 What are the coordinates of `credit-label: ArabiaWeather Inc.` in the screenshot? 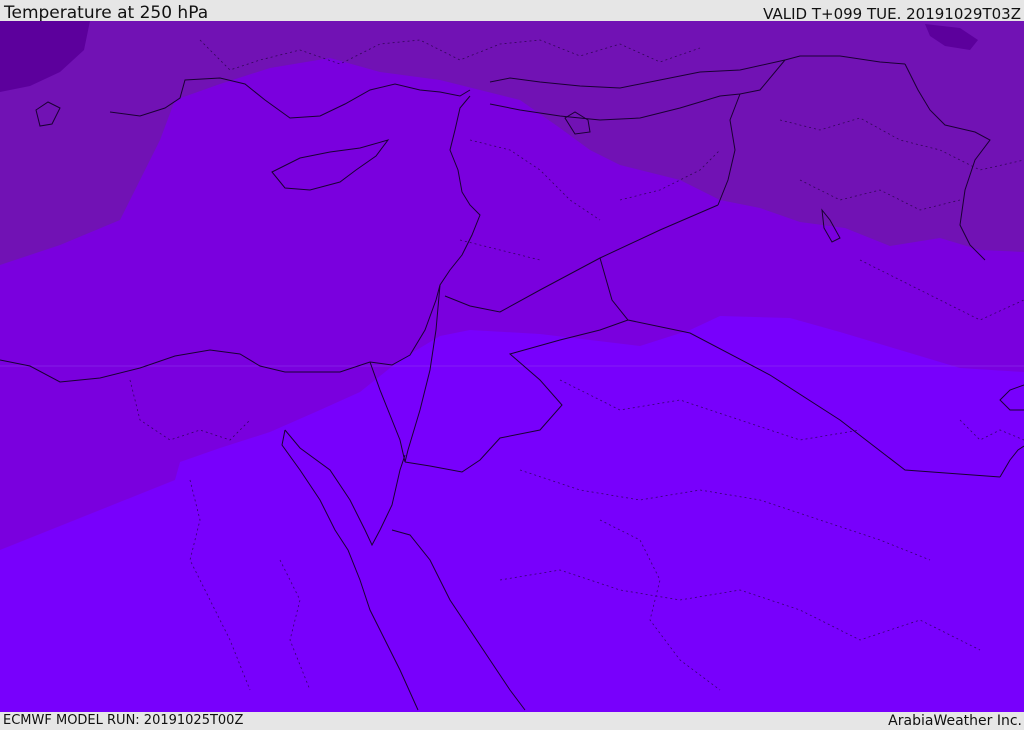 It's located at (955, 721).